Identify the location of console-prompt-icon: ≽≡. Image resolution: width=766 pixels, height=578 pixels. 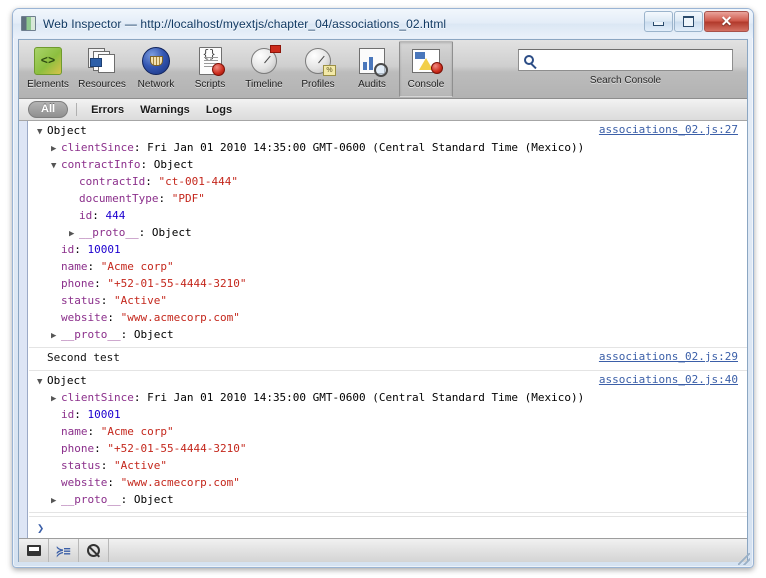
(63, 550).